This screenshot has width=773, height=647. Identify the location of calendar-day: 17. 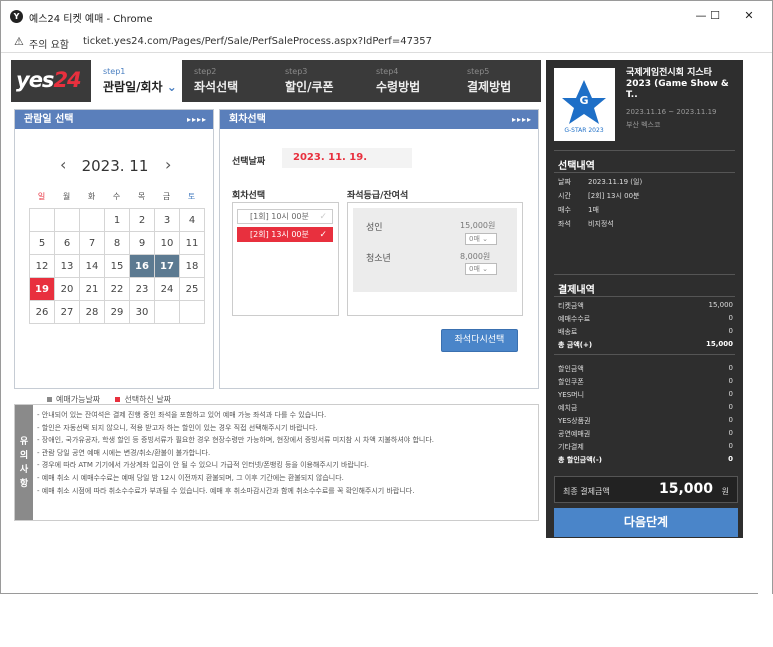
(167, 266).